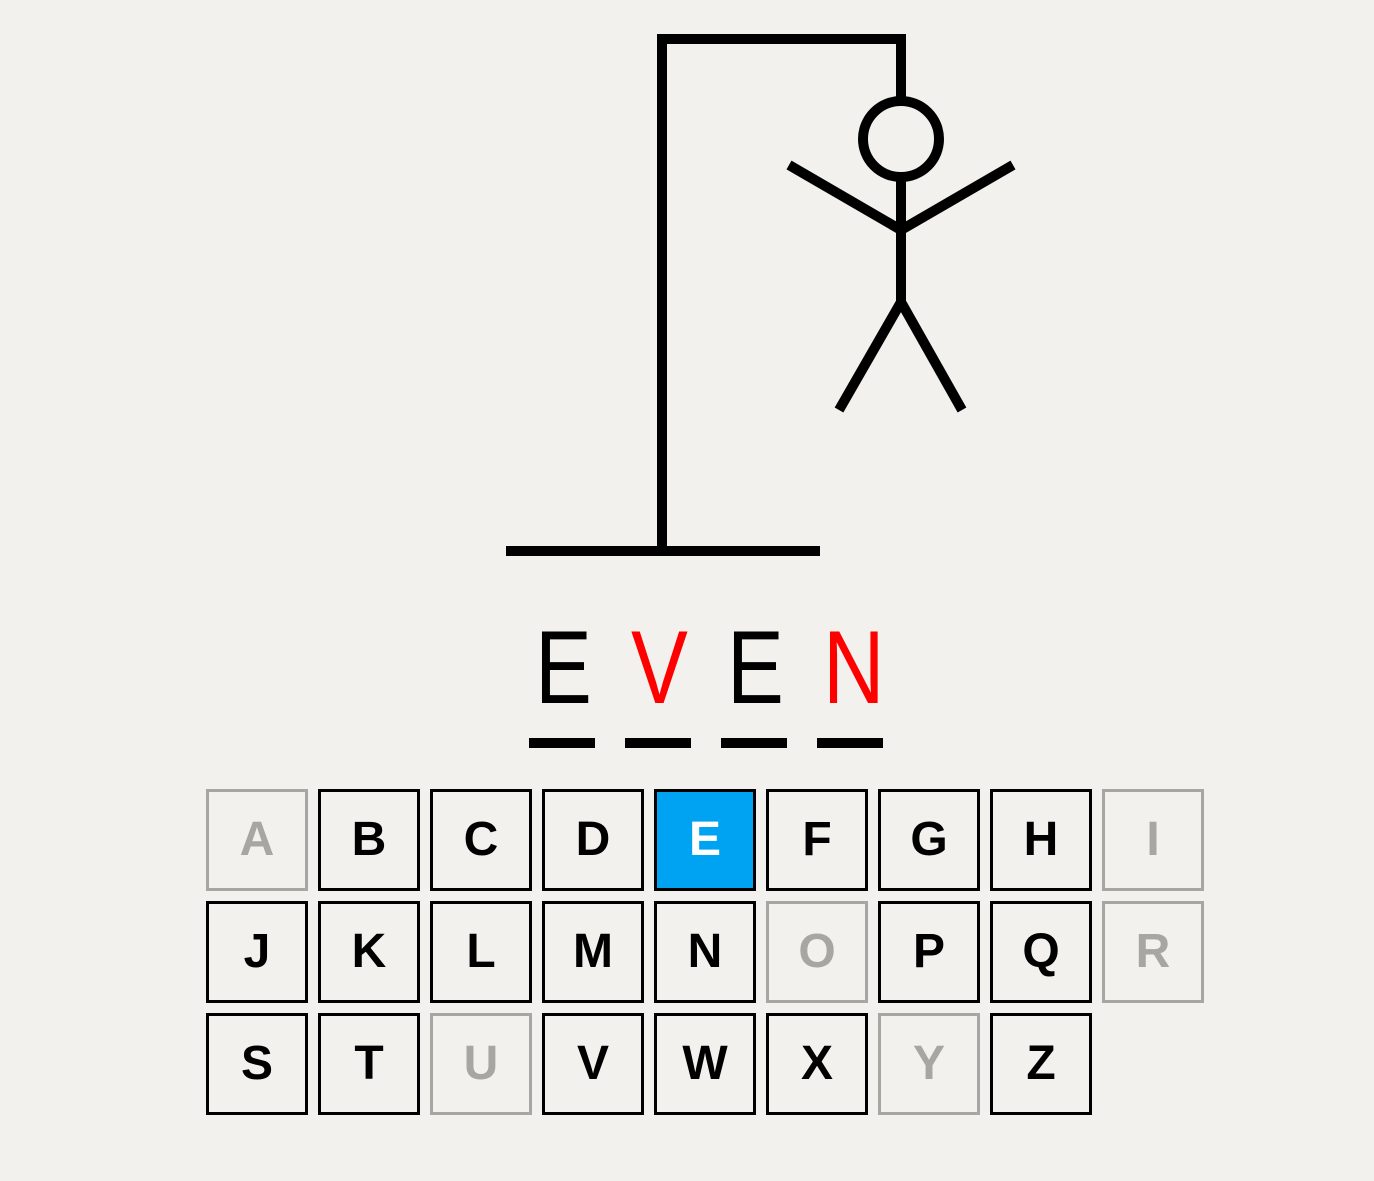  What do you see at coordinates (853, 668) in the screenshot?
I see `word-letter: N` at bounding box center [853, 668].